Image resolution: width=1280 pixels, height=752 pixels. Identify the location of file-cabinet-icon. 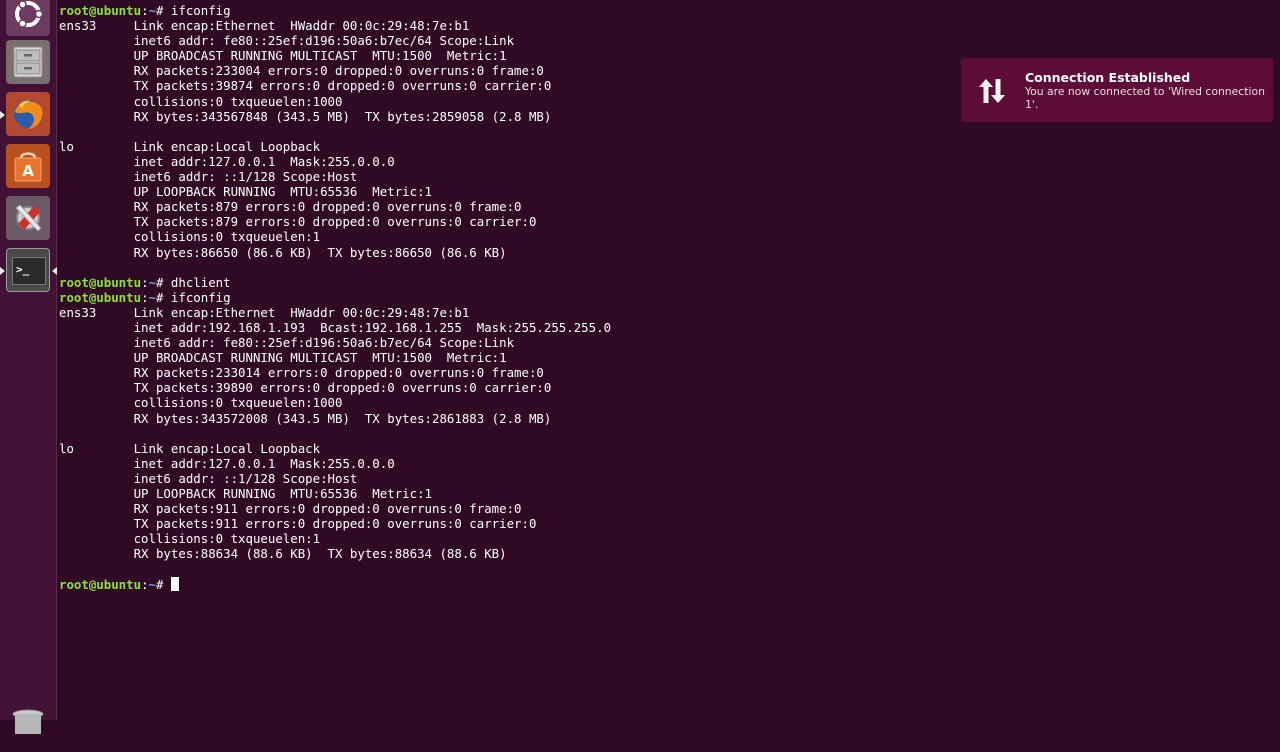
(28, 62).